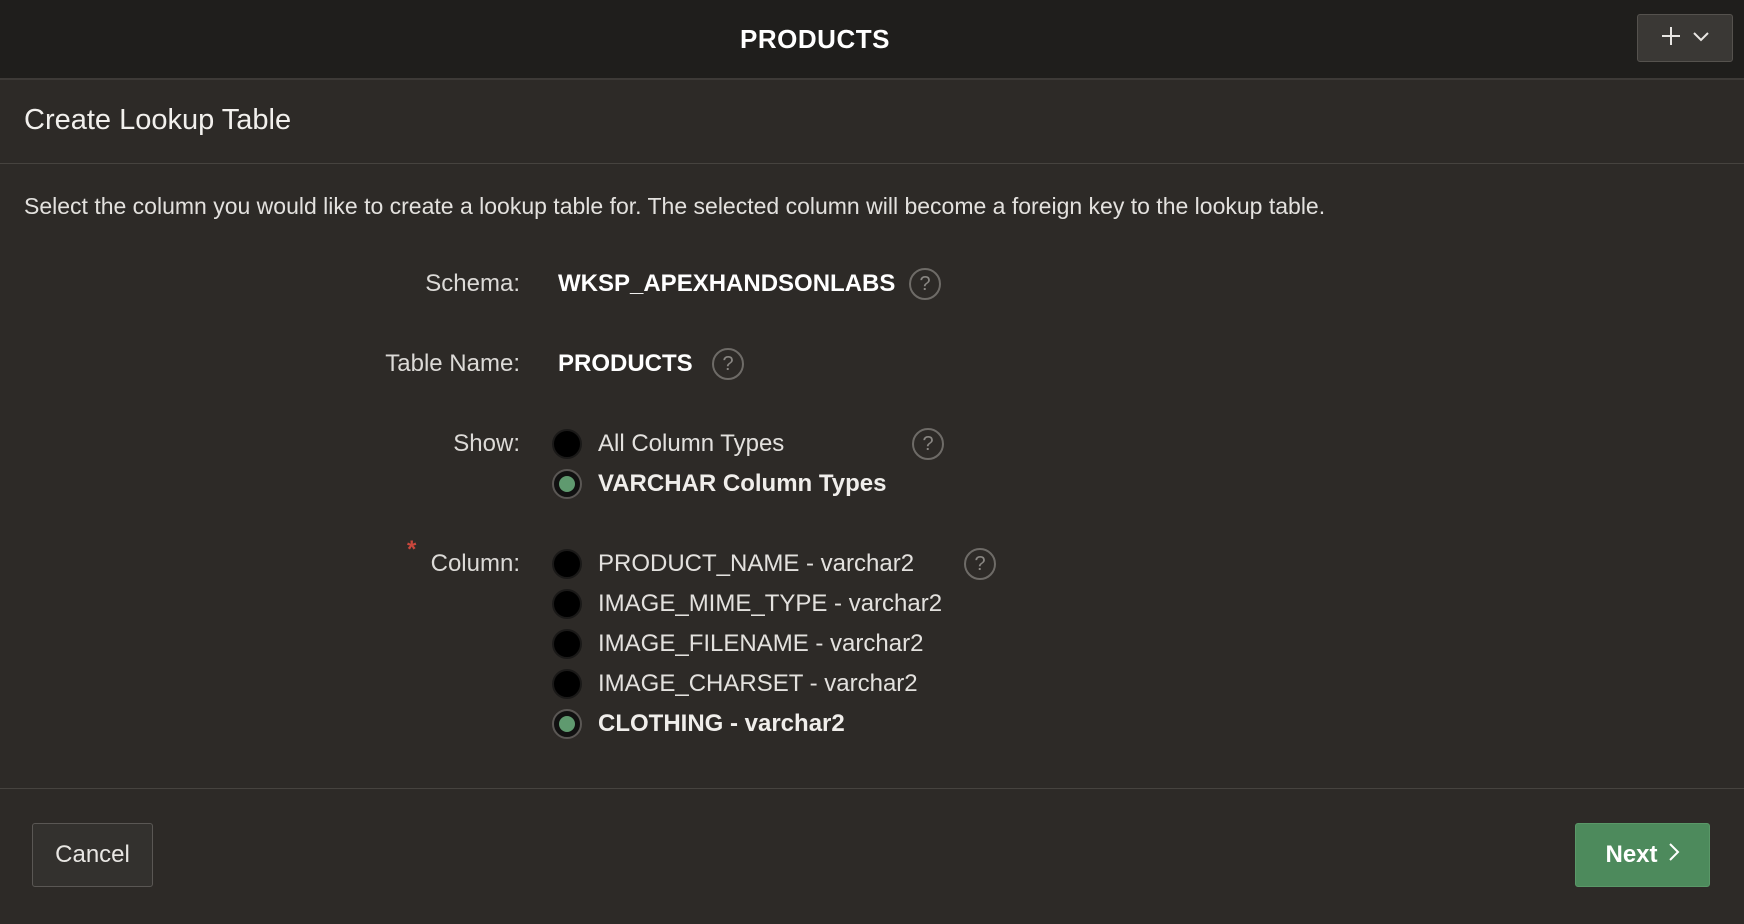 This screenshot has height=924, width=1744. I want to click on add-menu-button, so click(1685, 38).